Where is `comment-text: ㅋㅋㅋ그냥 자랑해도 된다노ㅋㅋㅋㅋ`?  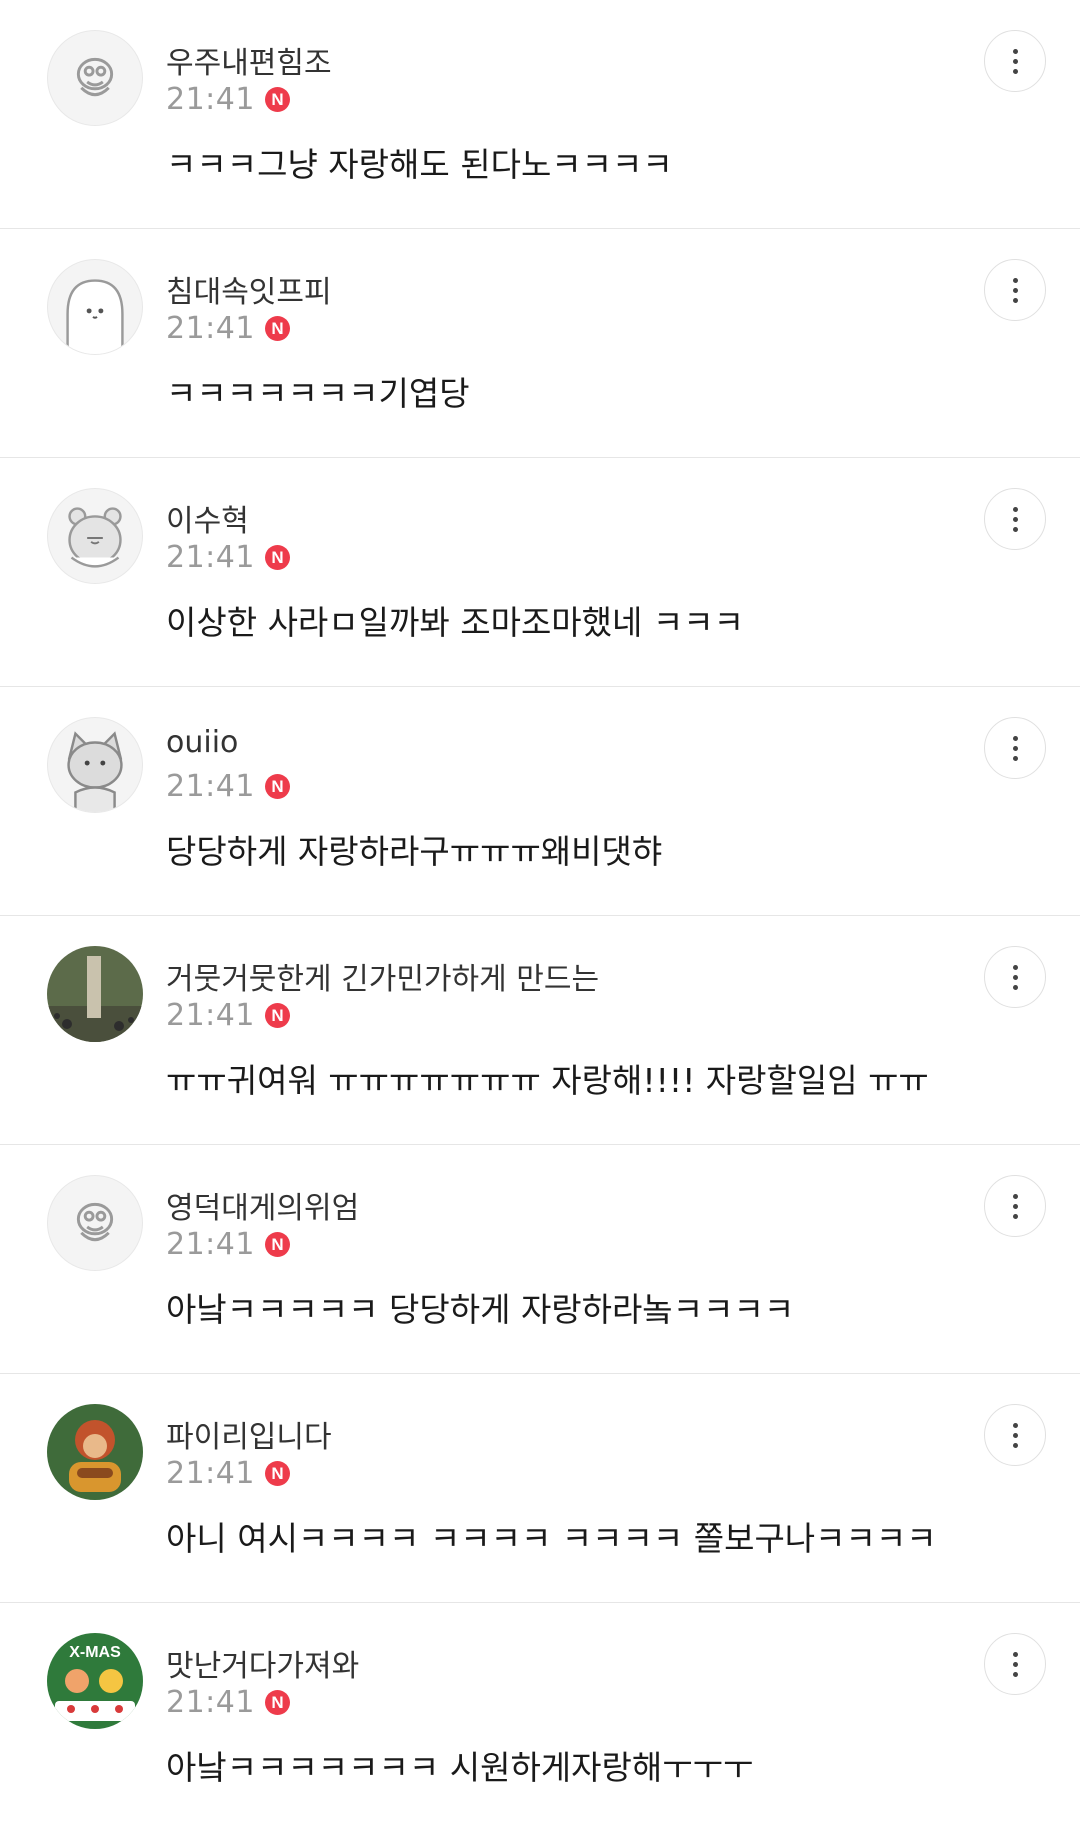
comment-text: ㅋㅋㅋ그냥 자랑해도 된다노ㅋㅋㅋㅋ is located at coordinates (419, 164).